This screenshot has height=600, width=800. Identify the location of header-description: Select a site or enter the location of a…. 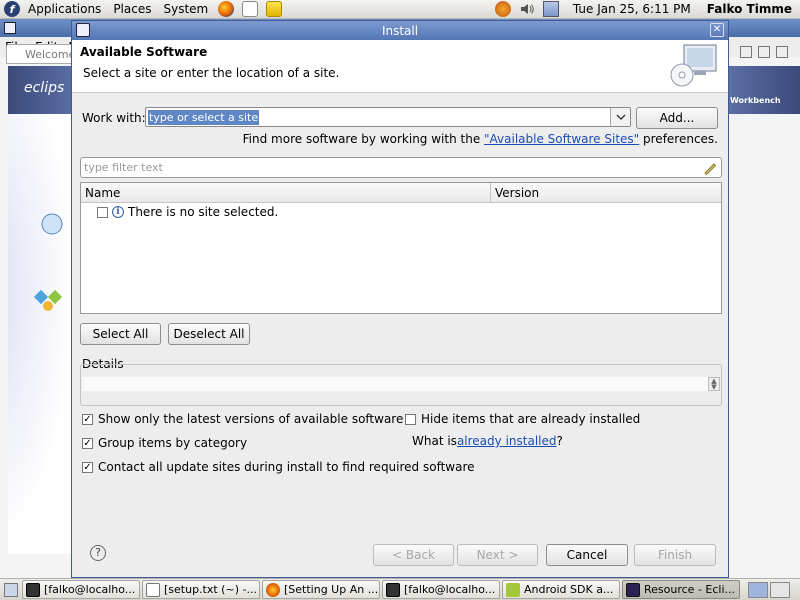
(211, 73).